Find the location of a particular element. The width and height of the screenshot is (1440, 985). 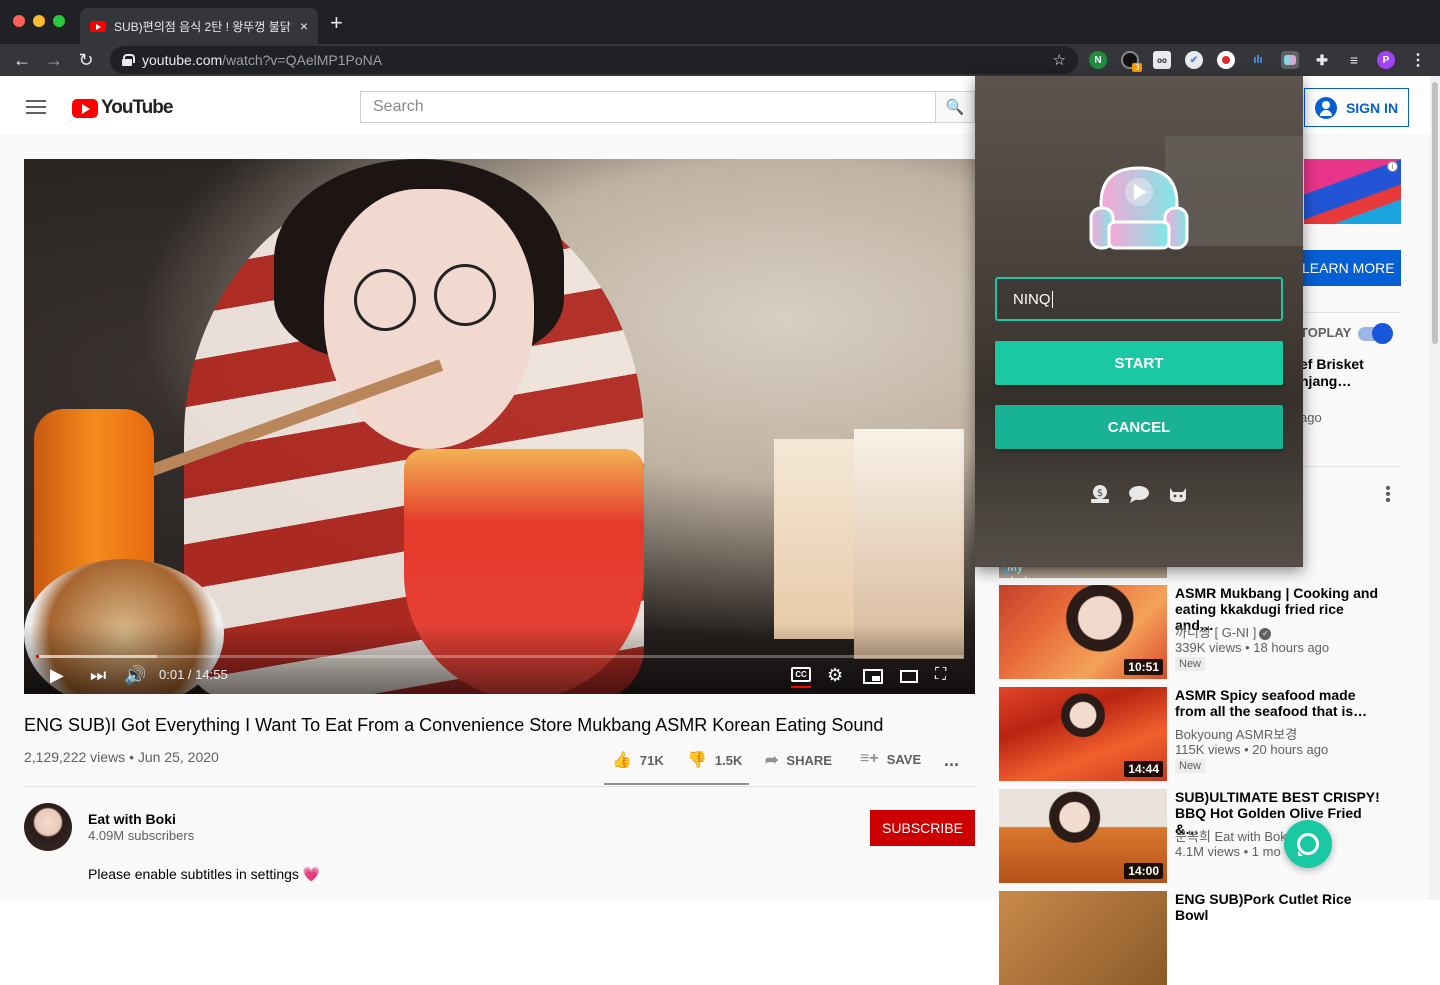

recommendation-title: ENG SUB)Pork Cutlet Rice Bowl is located at coordinates (1280, 907).